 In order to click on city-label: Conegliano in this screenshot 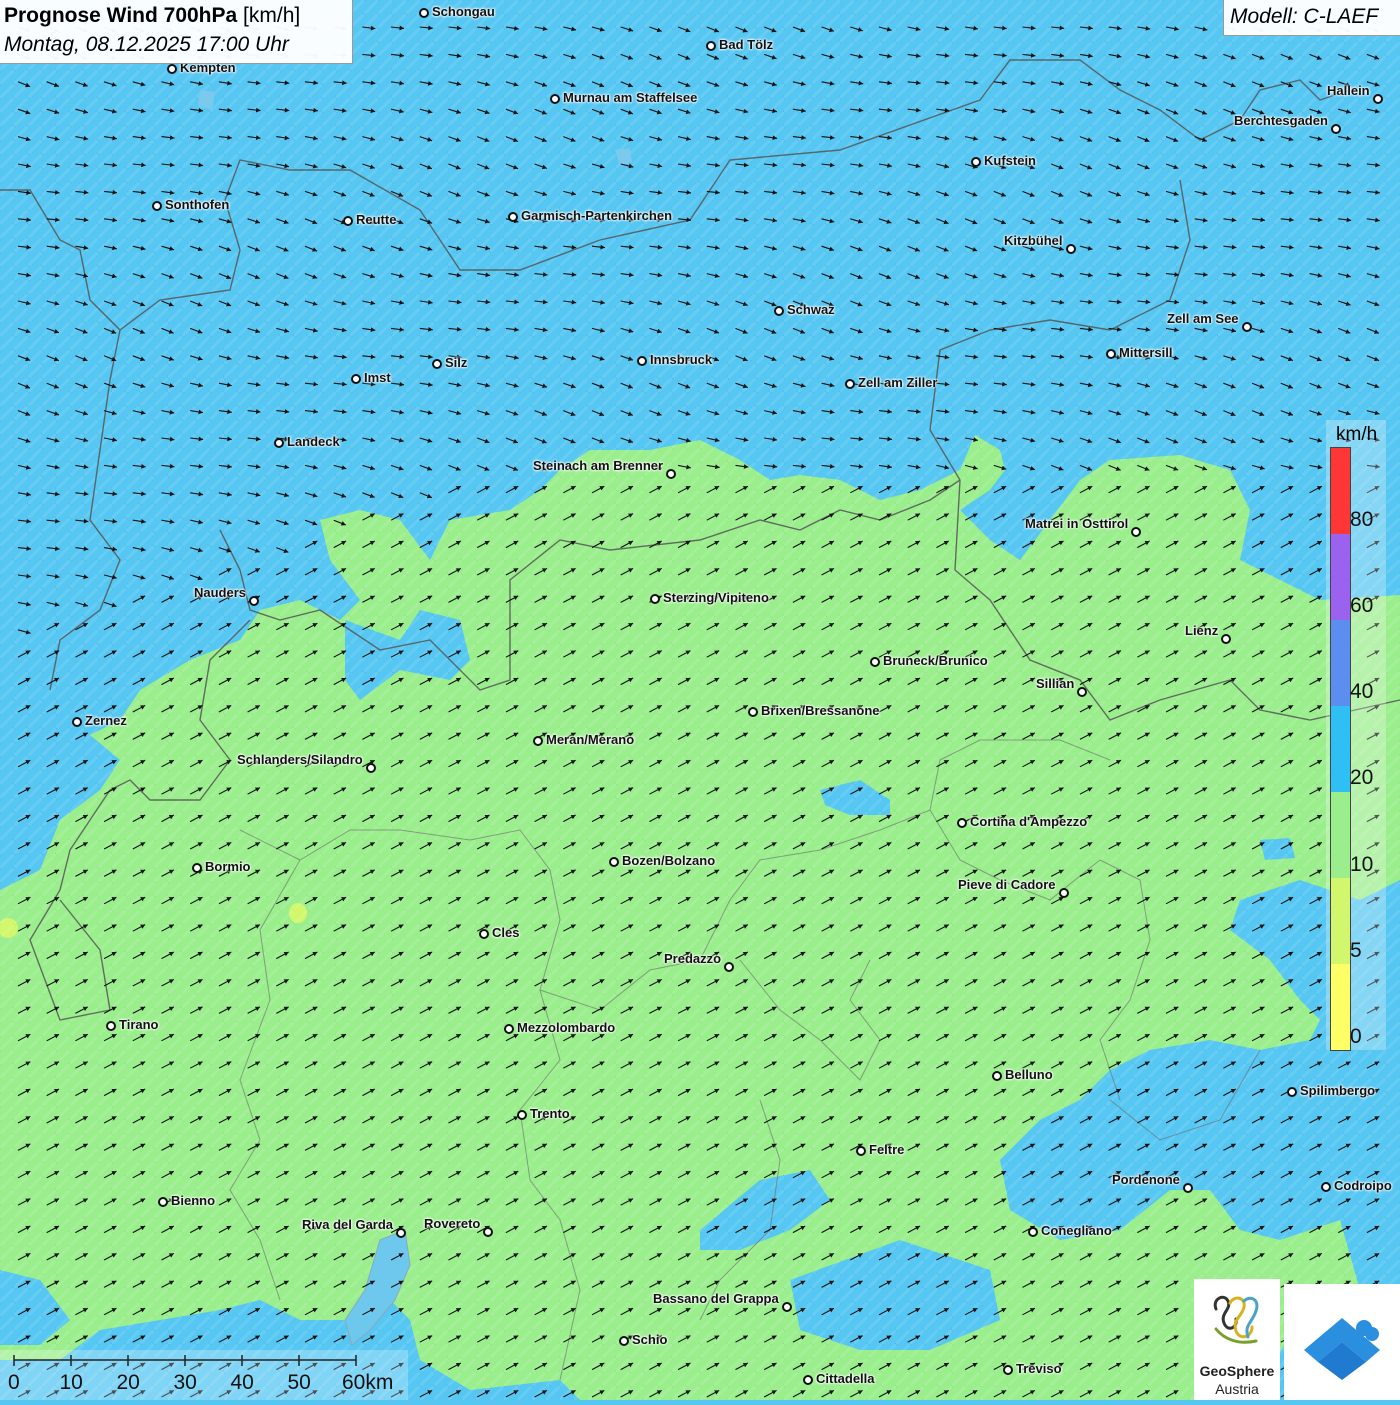, I will do `click(1076, 1230)`.